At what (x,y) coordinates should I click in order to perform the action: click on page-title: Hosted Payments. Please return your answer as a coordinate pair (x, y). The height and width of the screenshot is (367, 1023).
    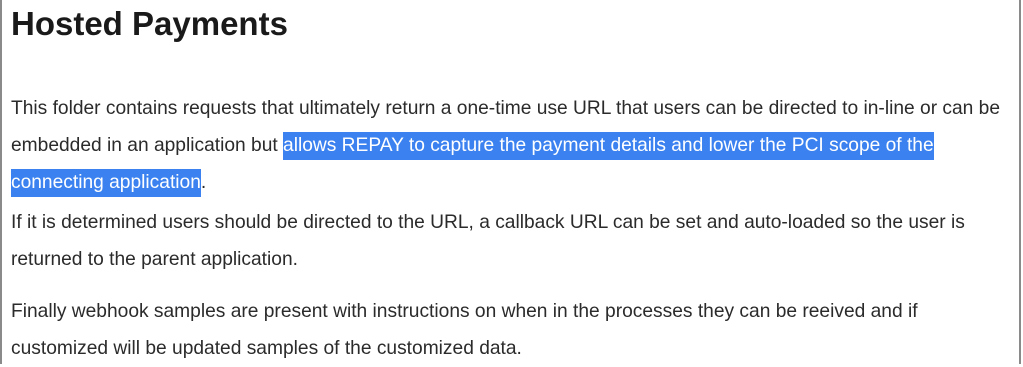
    Looking at the image, I should click on (149, 23).